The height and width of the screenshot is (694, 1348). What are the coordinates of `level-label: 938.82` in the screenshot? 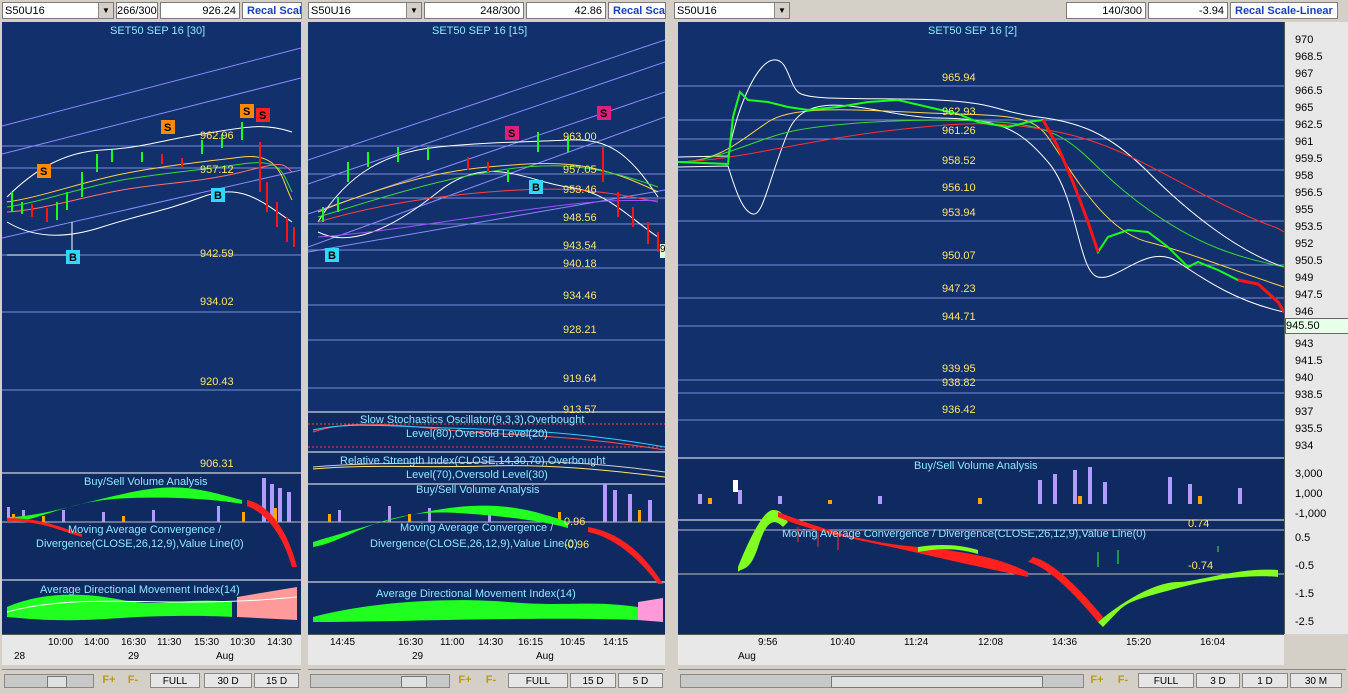 It's located at (959, 383).